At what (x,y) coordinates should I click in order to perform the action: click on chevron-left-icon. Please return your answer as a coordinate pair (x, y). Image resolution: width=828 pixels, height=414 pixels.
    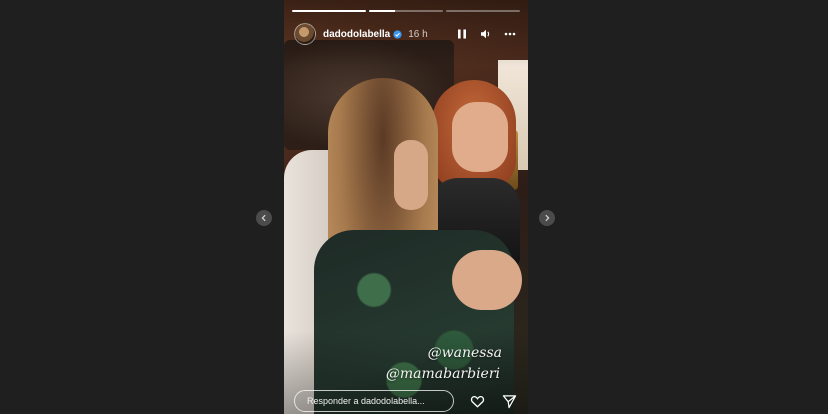
    Looking at the image, I should click on (263, 218).